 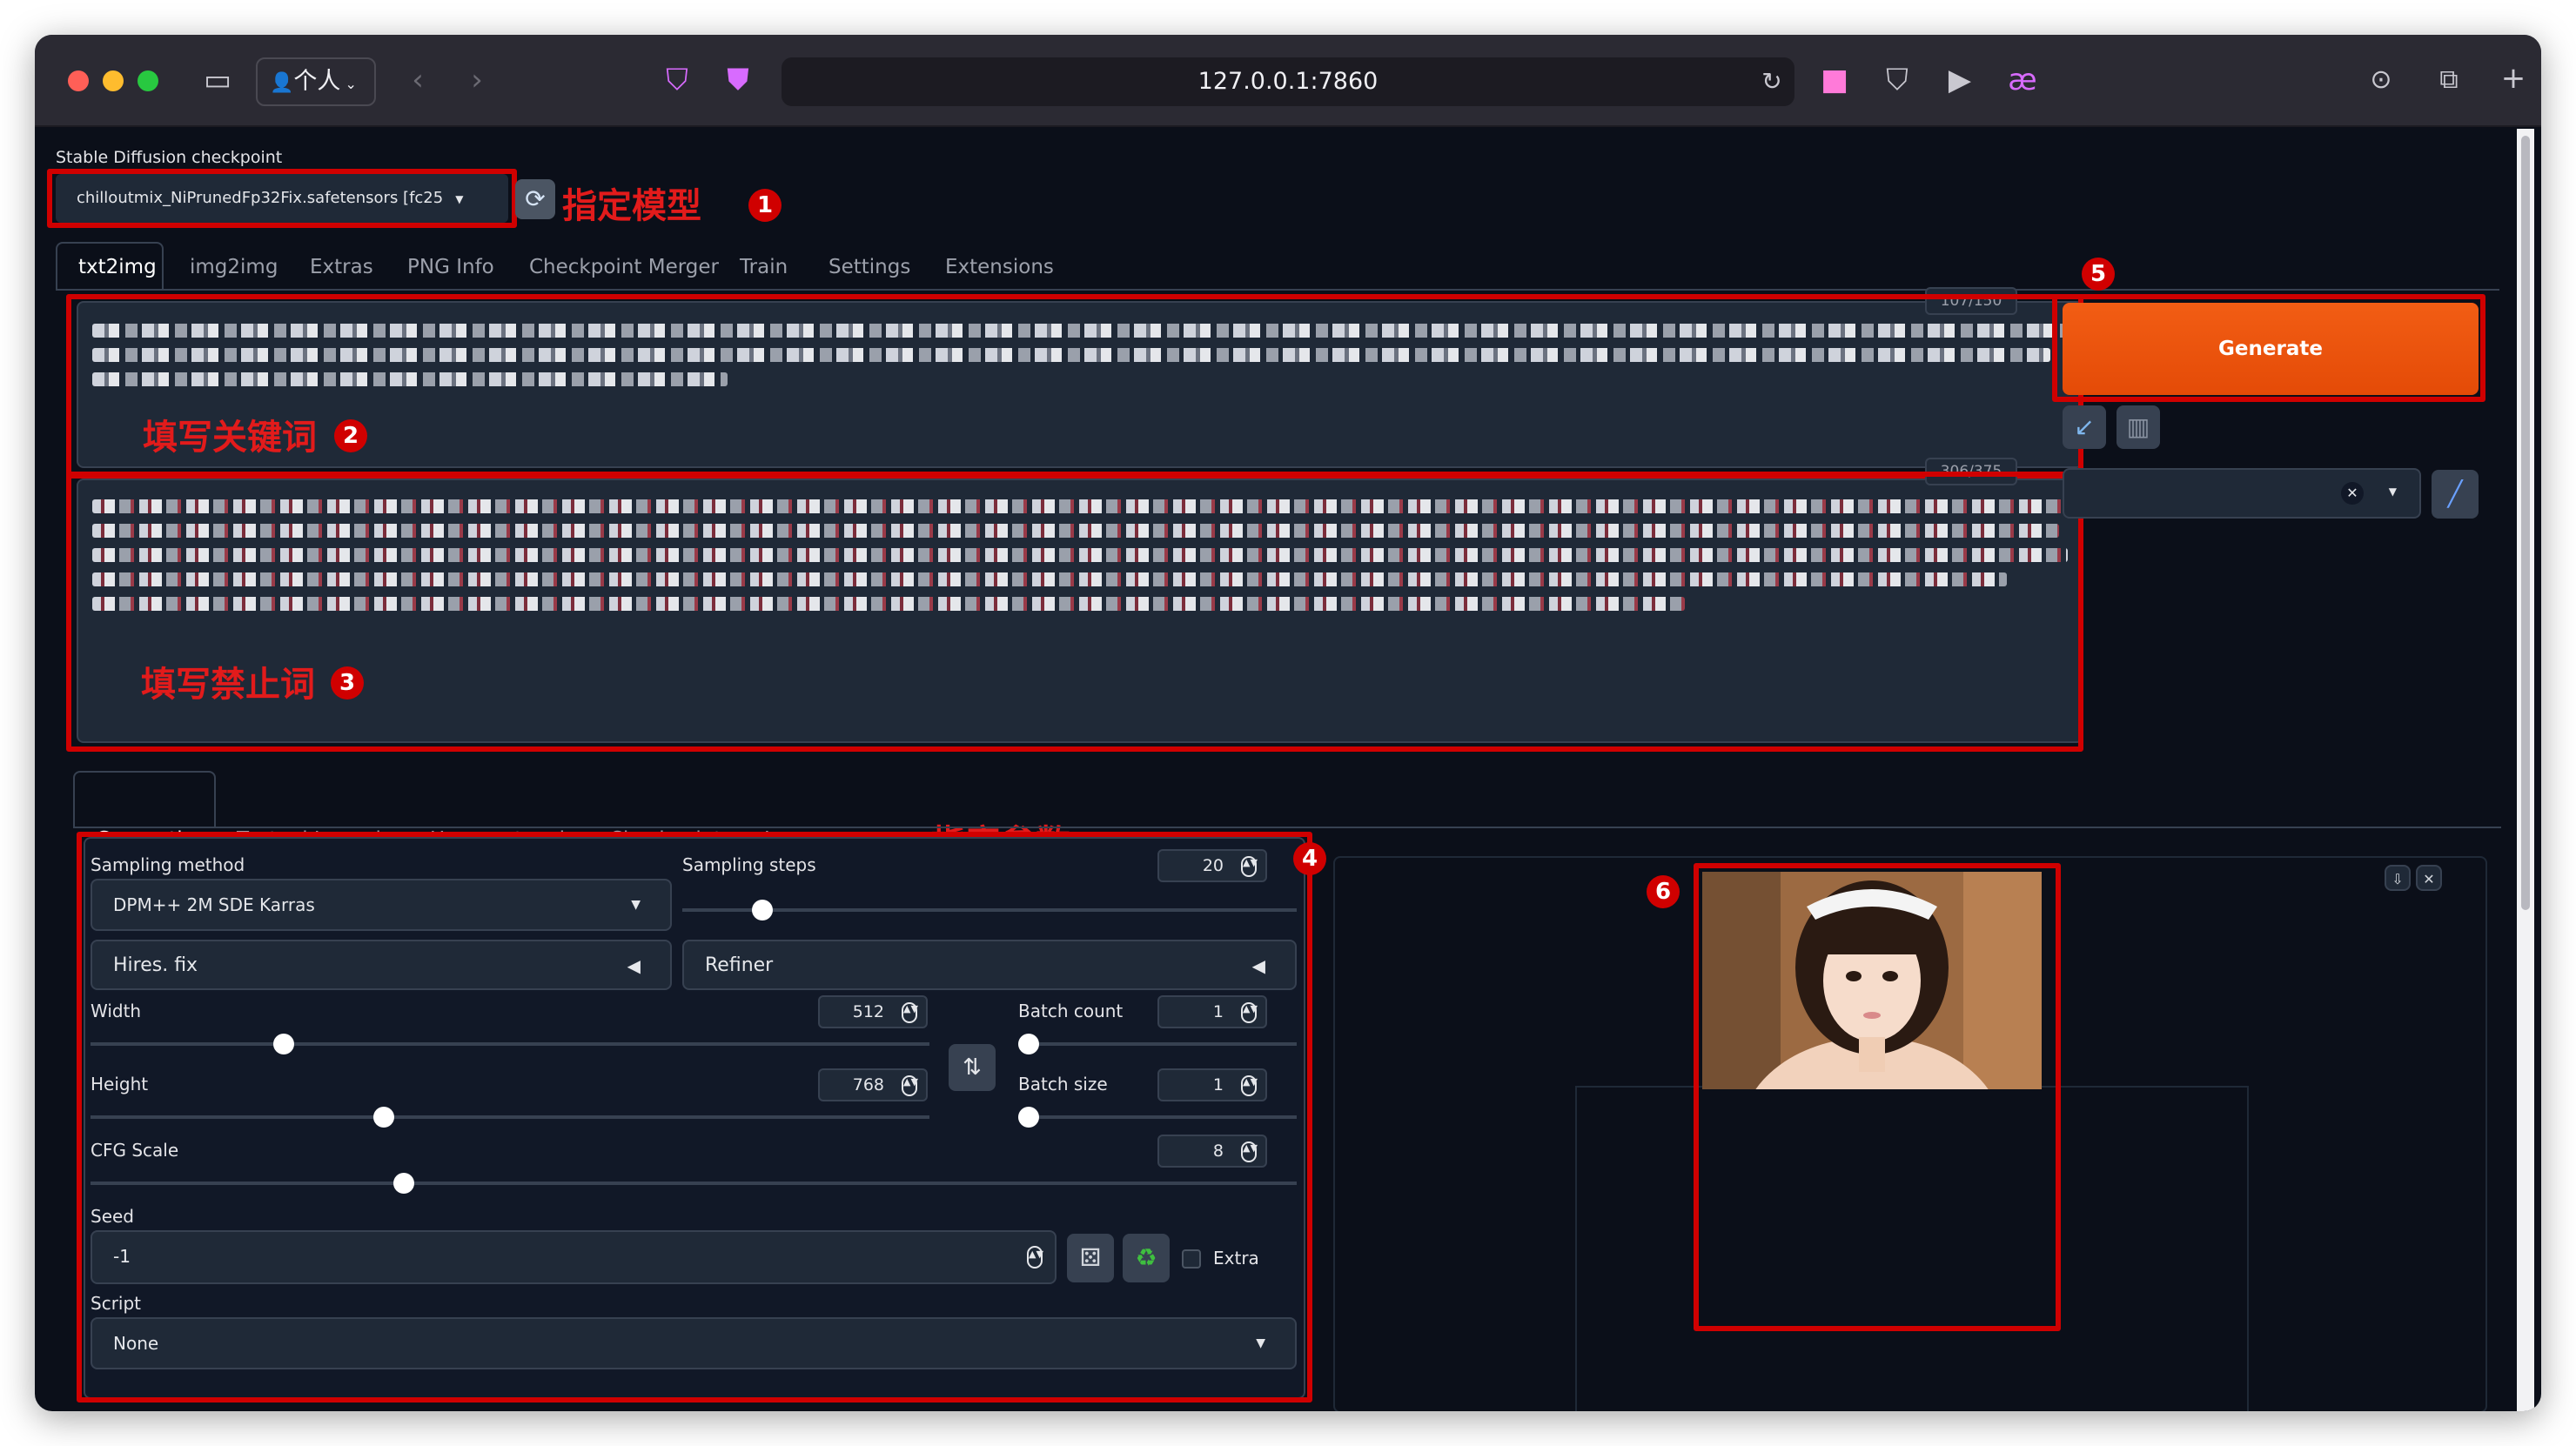 What do you see at coordinates (1772, 81) in the screenshot?
I see `reload-icon: ↻` at bounding box center [1772, 81].